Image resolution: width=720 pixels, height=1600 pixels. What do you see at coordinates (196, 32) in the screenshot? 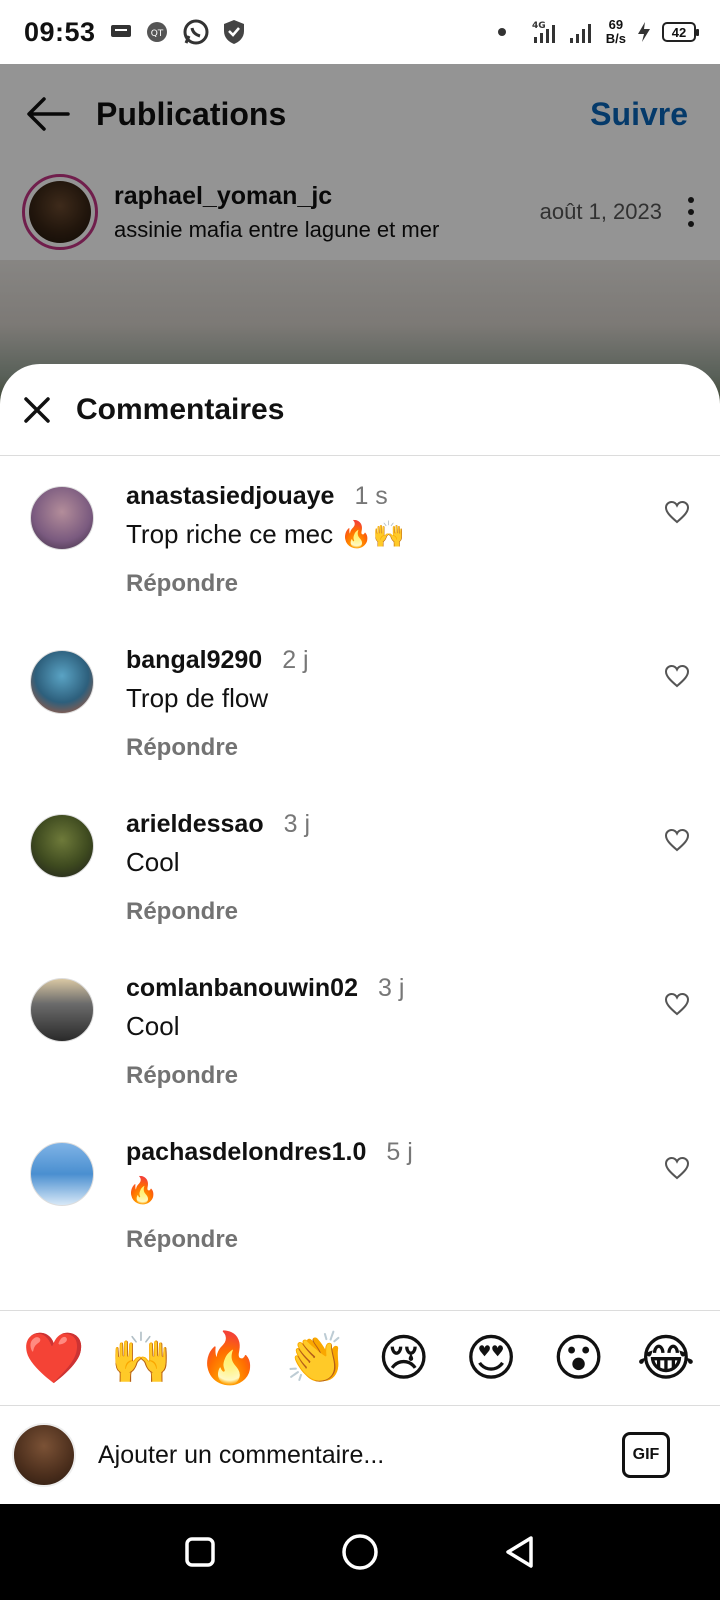
I see `whatsapp-icon` at bounding box center [196, 32].